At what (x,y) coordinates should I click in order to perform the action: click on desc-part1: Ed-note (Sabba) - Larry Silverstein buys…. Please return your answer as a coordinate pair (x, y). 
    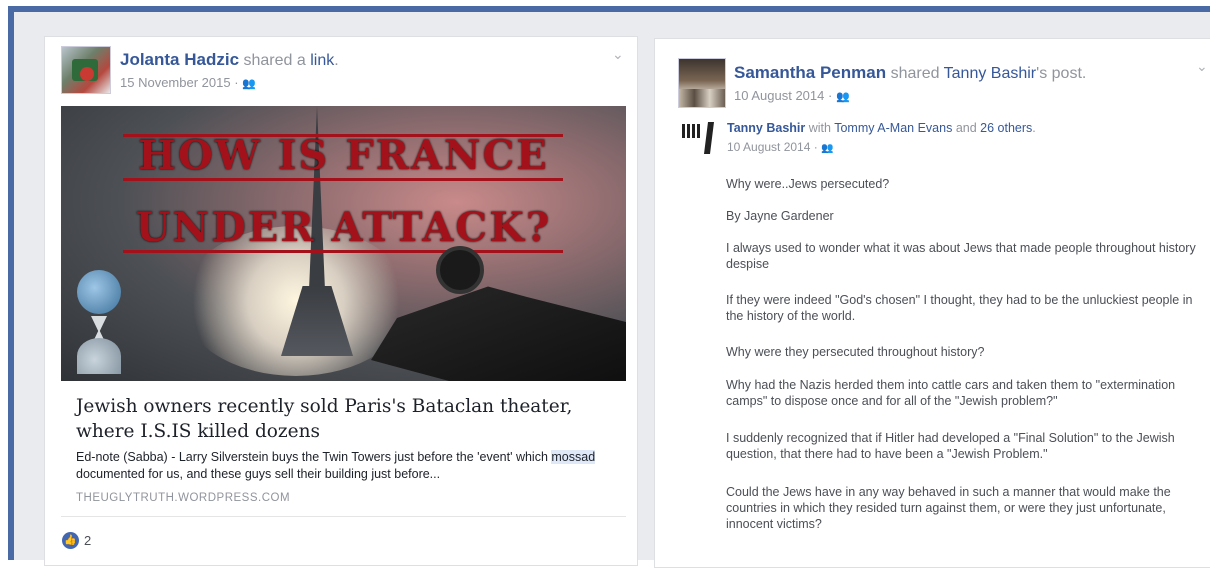
    Looking at the image, I should click on (314, 457).